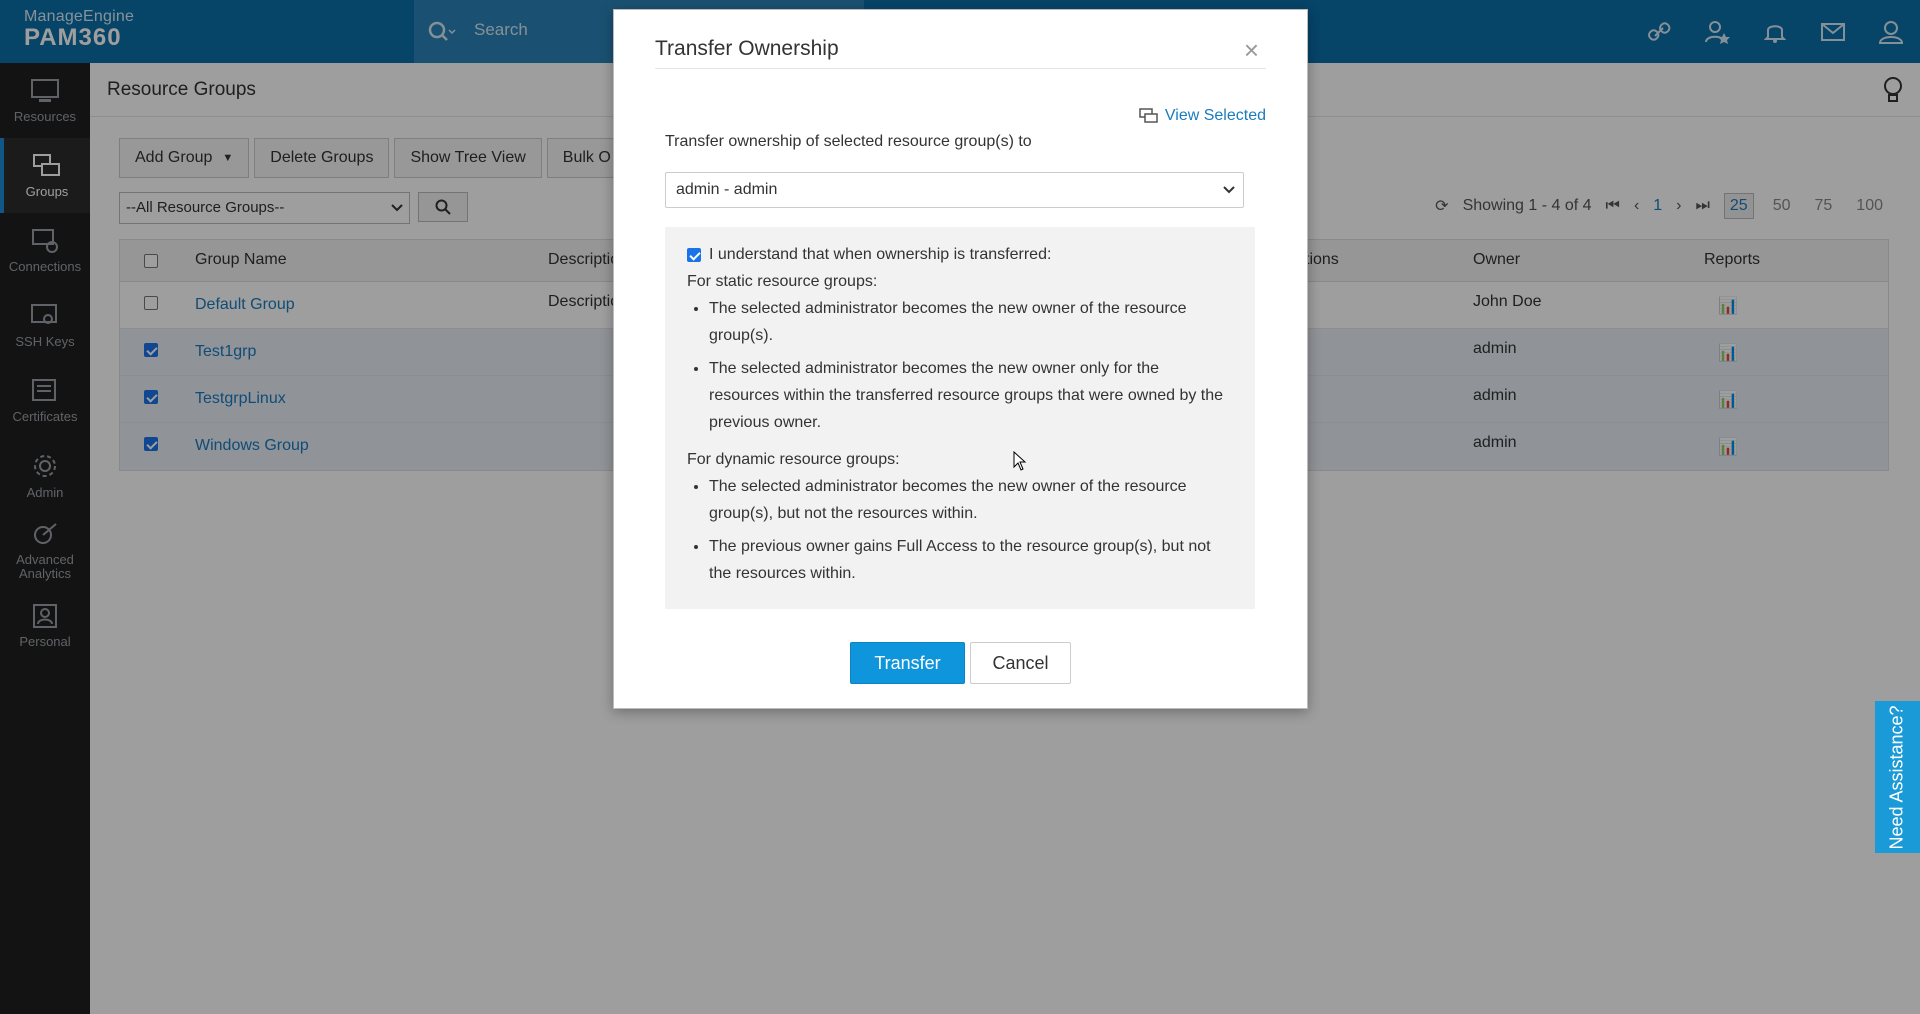 Image resolution: width=1920 pixels, height=1014 pixels. What do you see at coordinates (747, 48) in the screenshot?
I see `dialog-title: Transfer Ownership` at bounding box center [747, 48].